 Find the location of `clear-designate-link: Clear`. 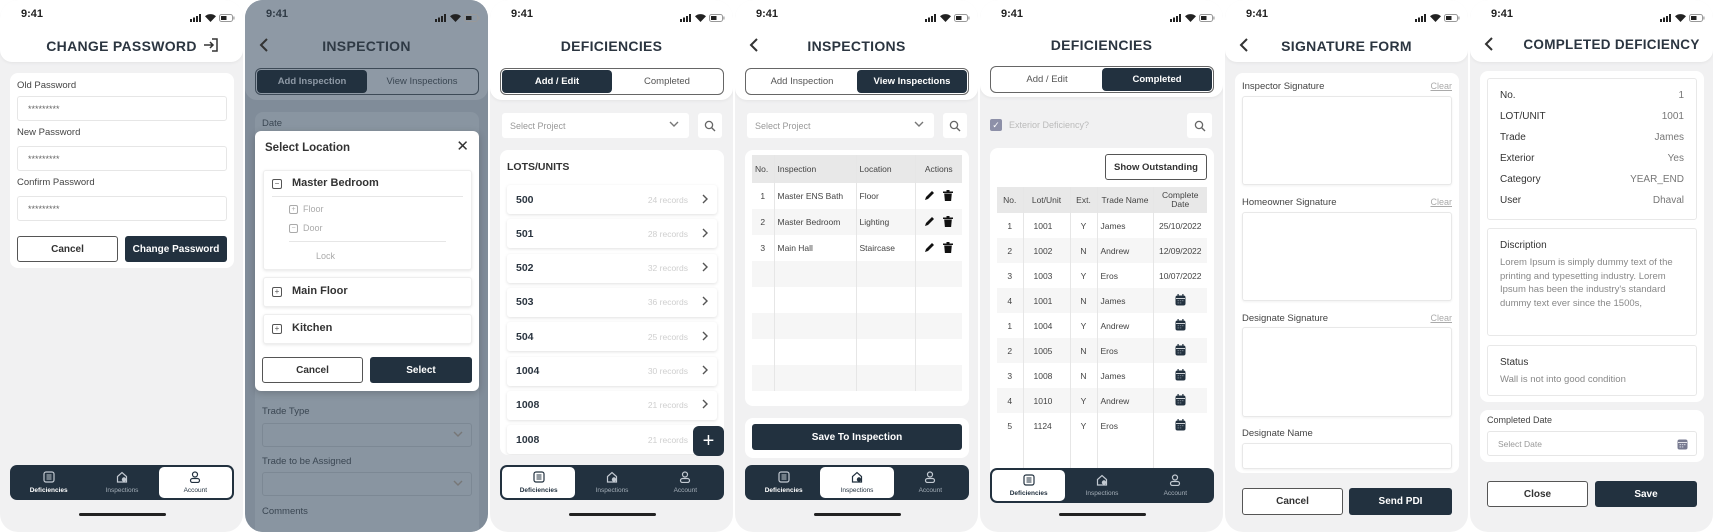

clear-designate-link: Clear is located at coordinates (1441, 318).